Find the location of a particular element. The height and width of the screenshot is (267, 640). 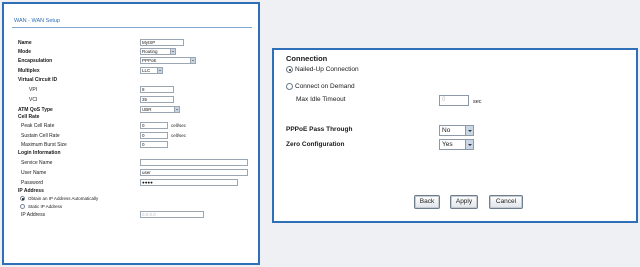

pppoe-pass-label: PPPoE Pass Through is located at coordinates (319, 129).